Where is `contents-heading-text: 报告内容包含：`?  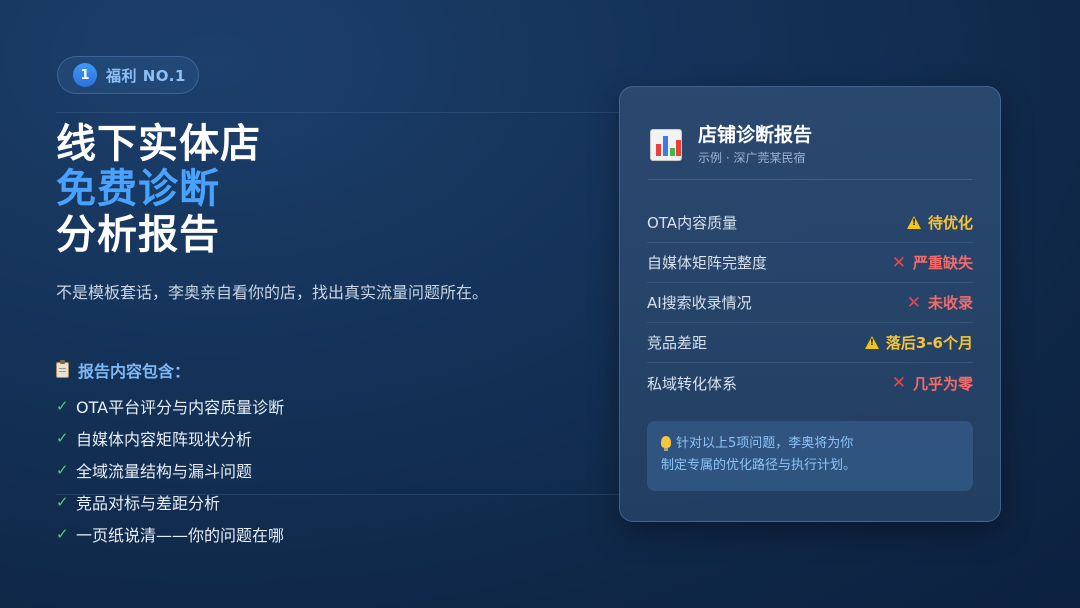 contents-heading-text: 报告内容包含： is located at coordinates (134, 371).